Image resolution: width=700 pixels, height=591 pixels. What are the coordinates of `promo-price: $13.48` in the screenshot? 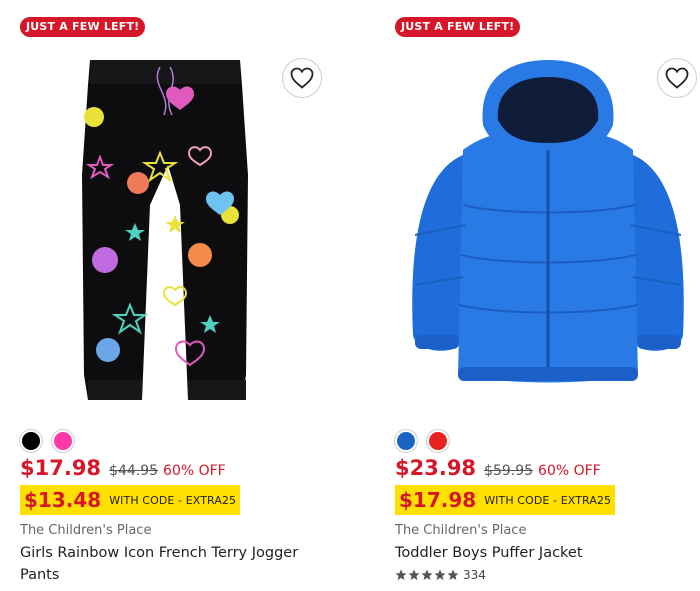 It's located at (63, 500).